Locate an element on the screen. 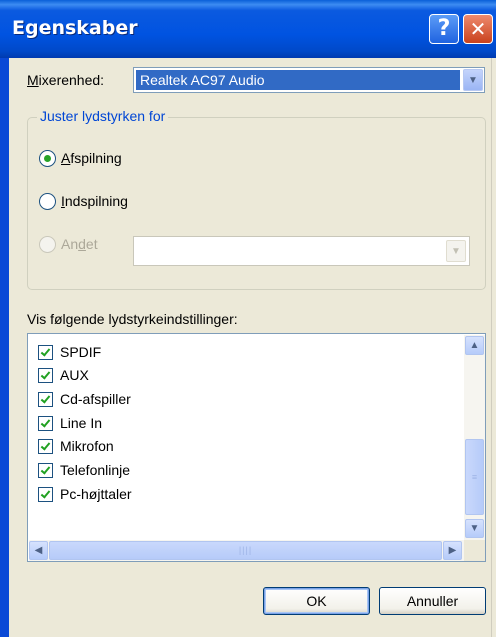 The width and height of the screenshot is (496, 637). vertical-scroll-thumb: ≡ is located at coordinates (474, 477).